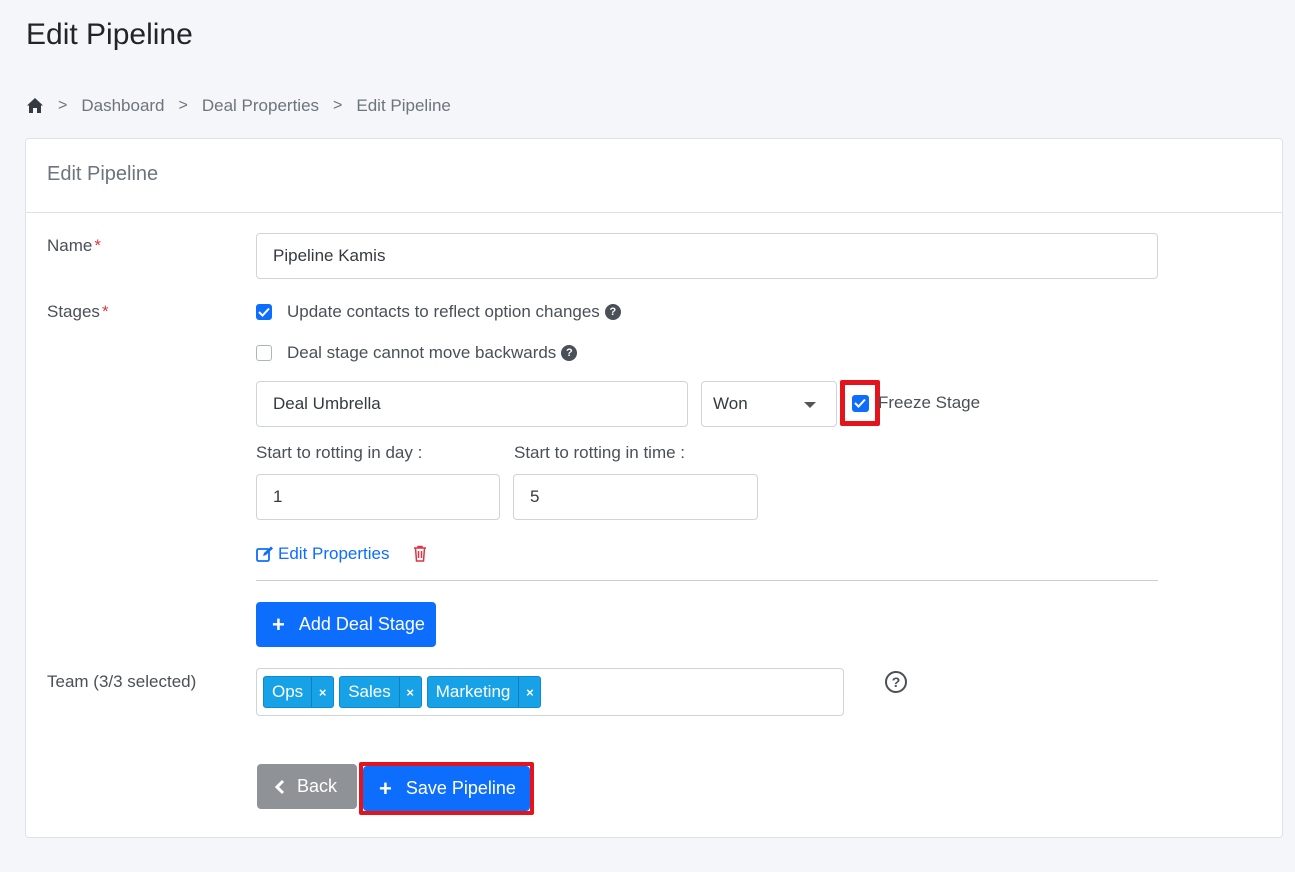 The width and height of the screenshot is (1295, 872). Describe the element at coordinates (635, 497) in the screenshot. I see `rot-time-input: 5` at that location.